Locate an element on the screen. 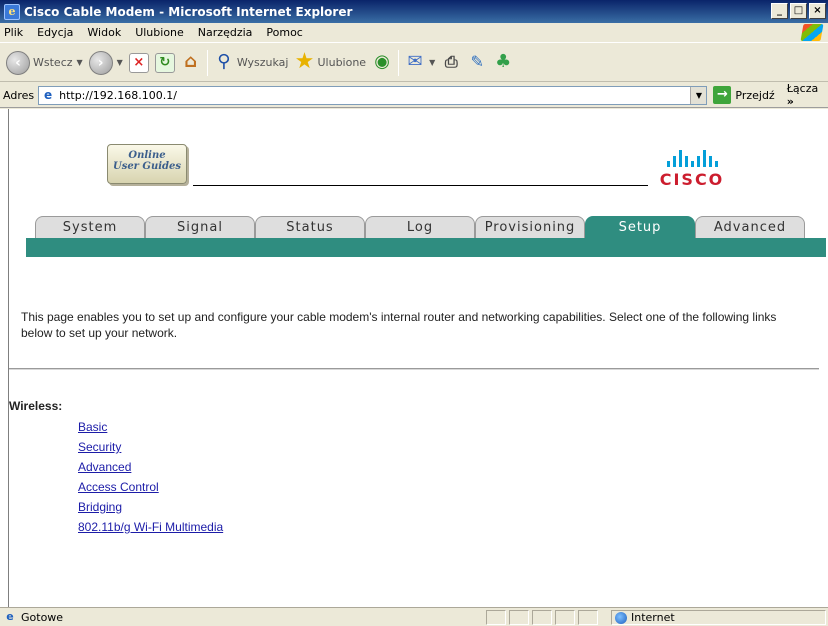 The width and height of the screenshot is (828, 626). internet-explorer-icon: e is located at coordinates (12, 11).